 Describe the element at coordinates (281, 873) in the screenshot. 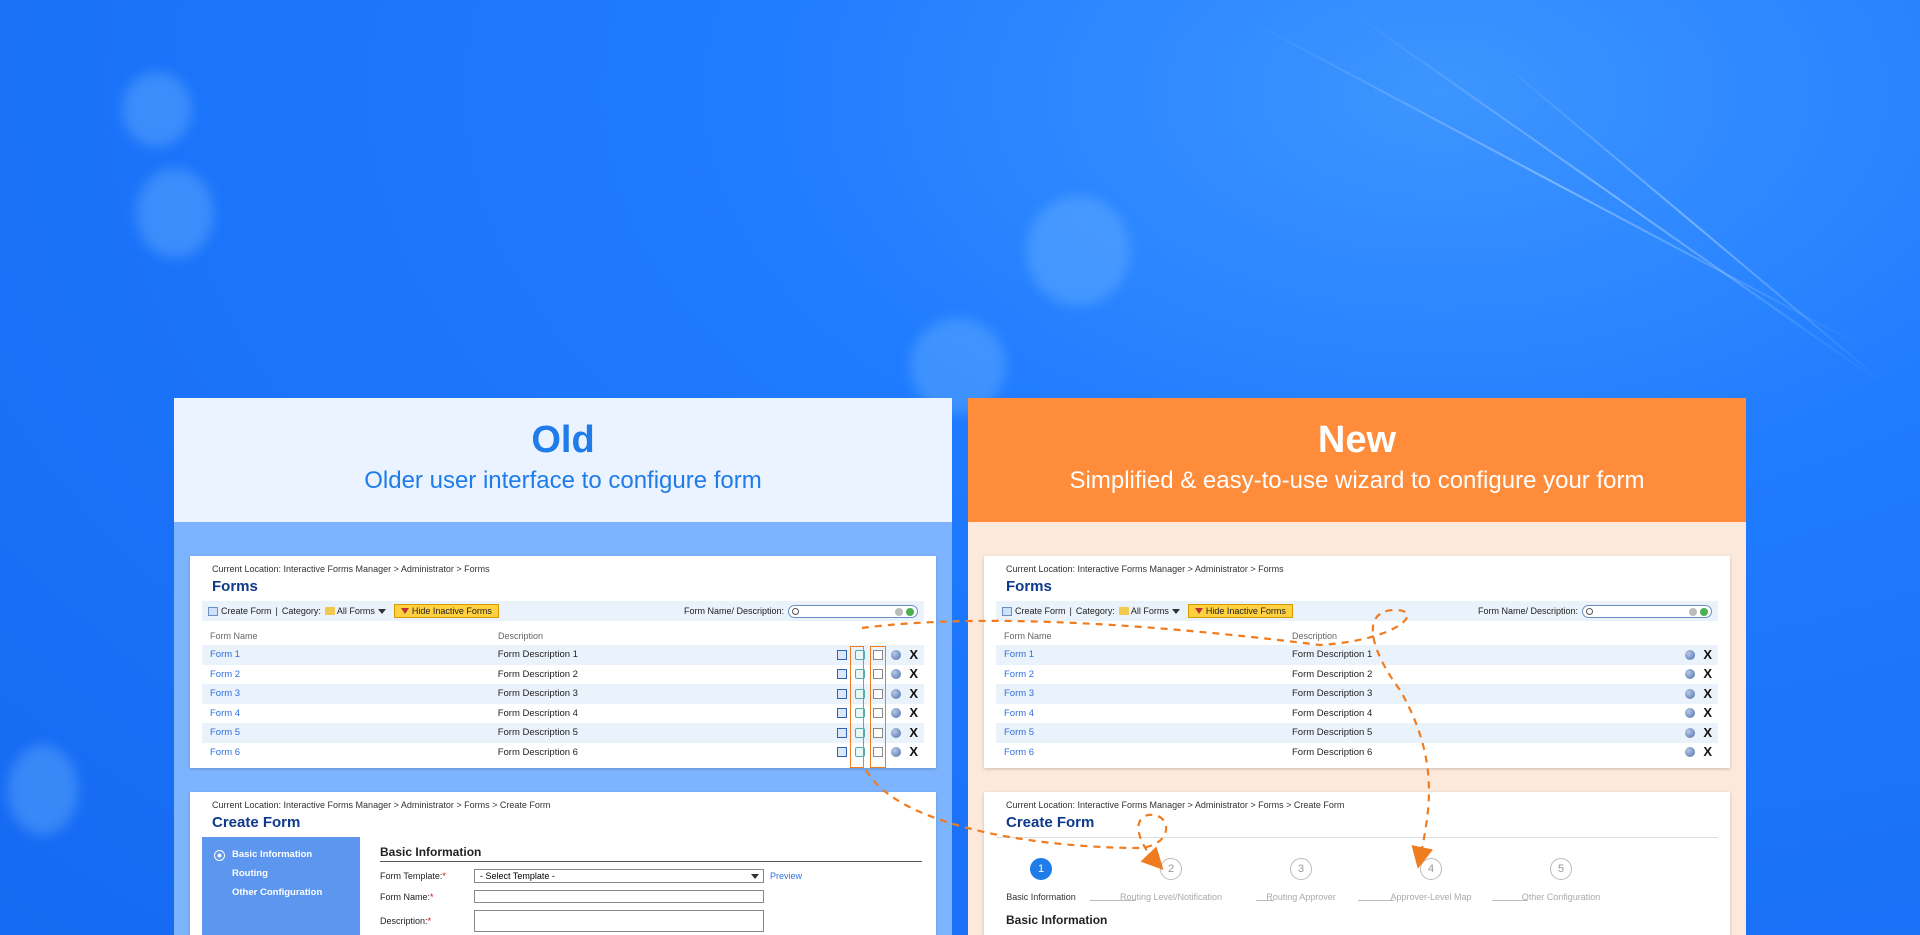

I see `nav-item-routing: Routing` at that location.